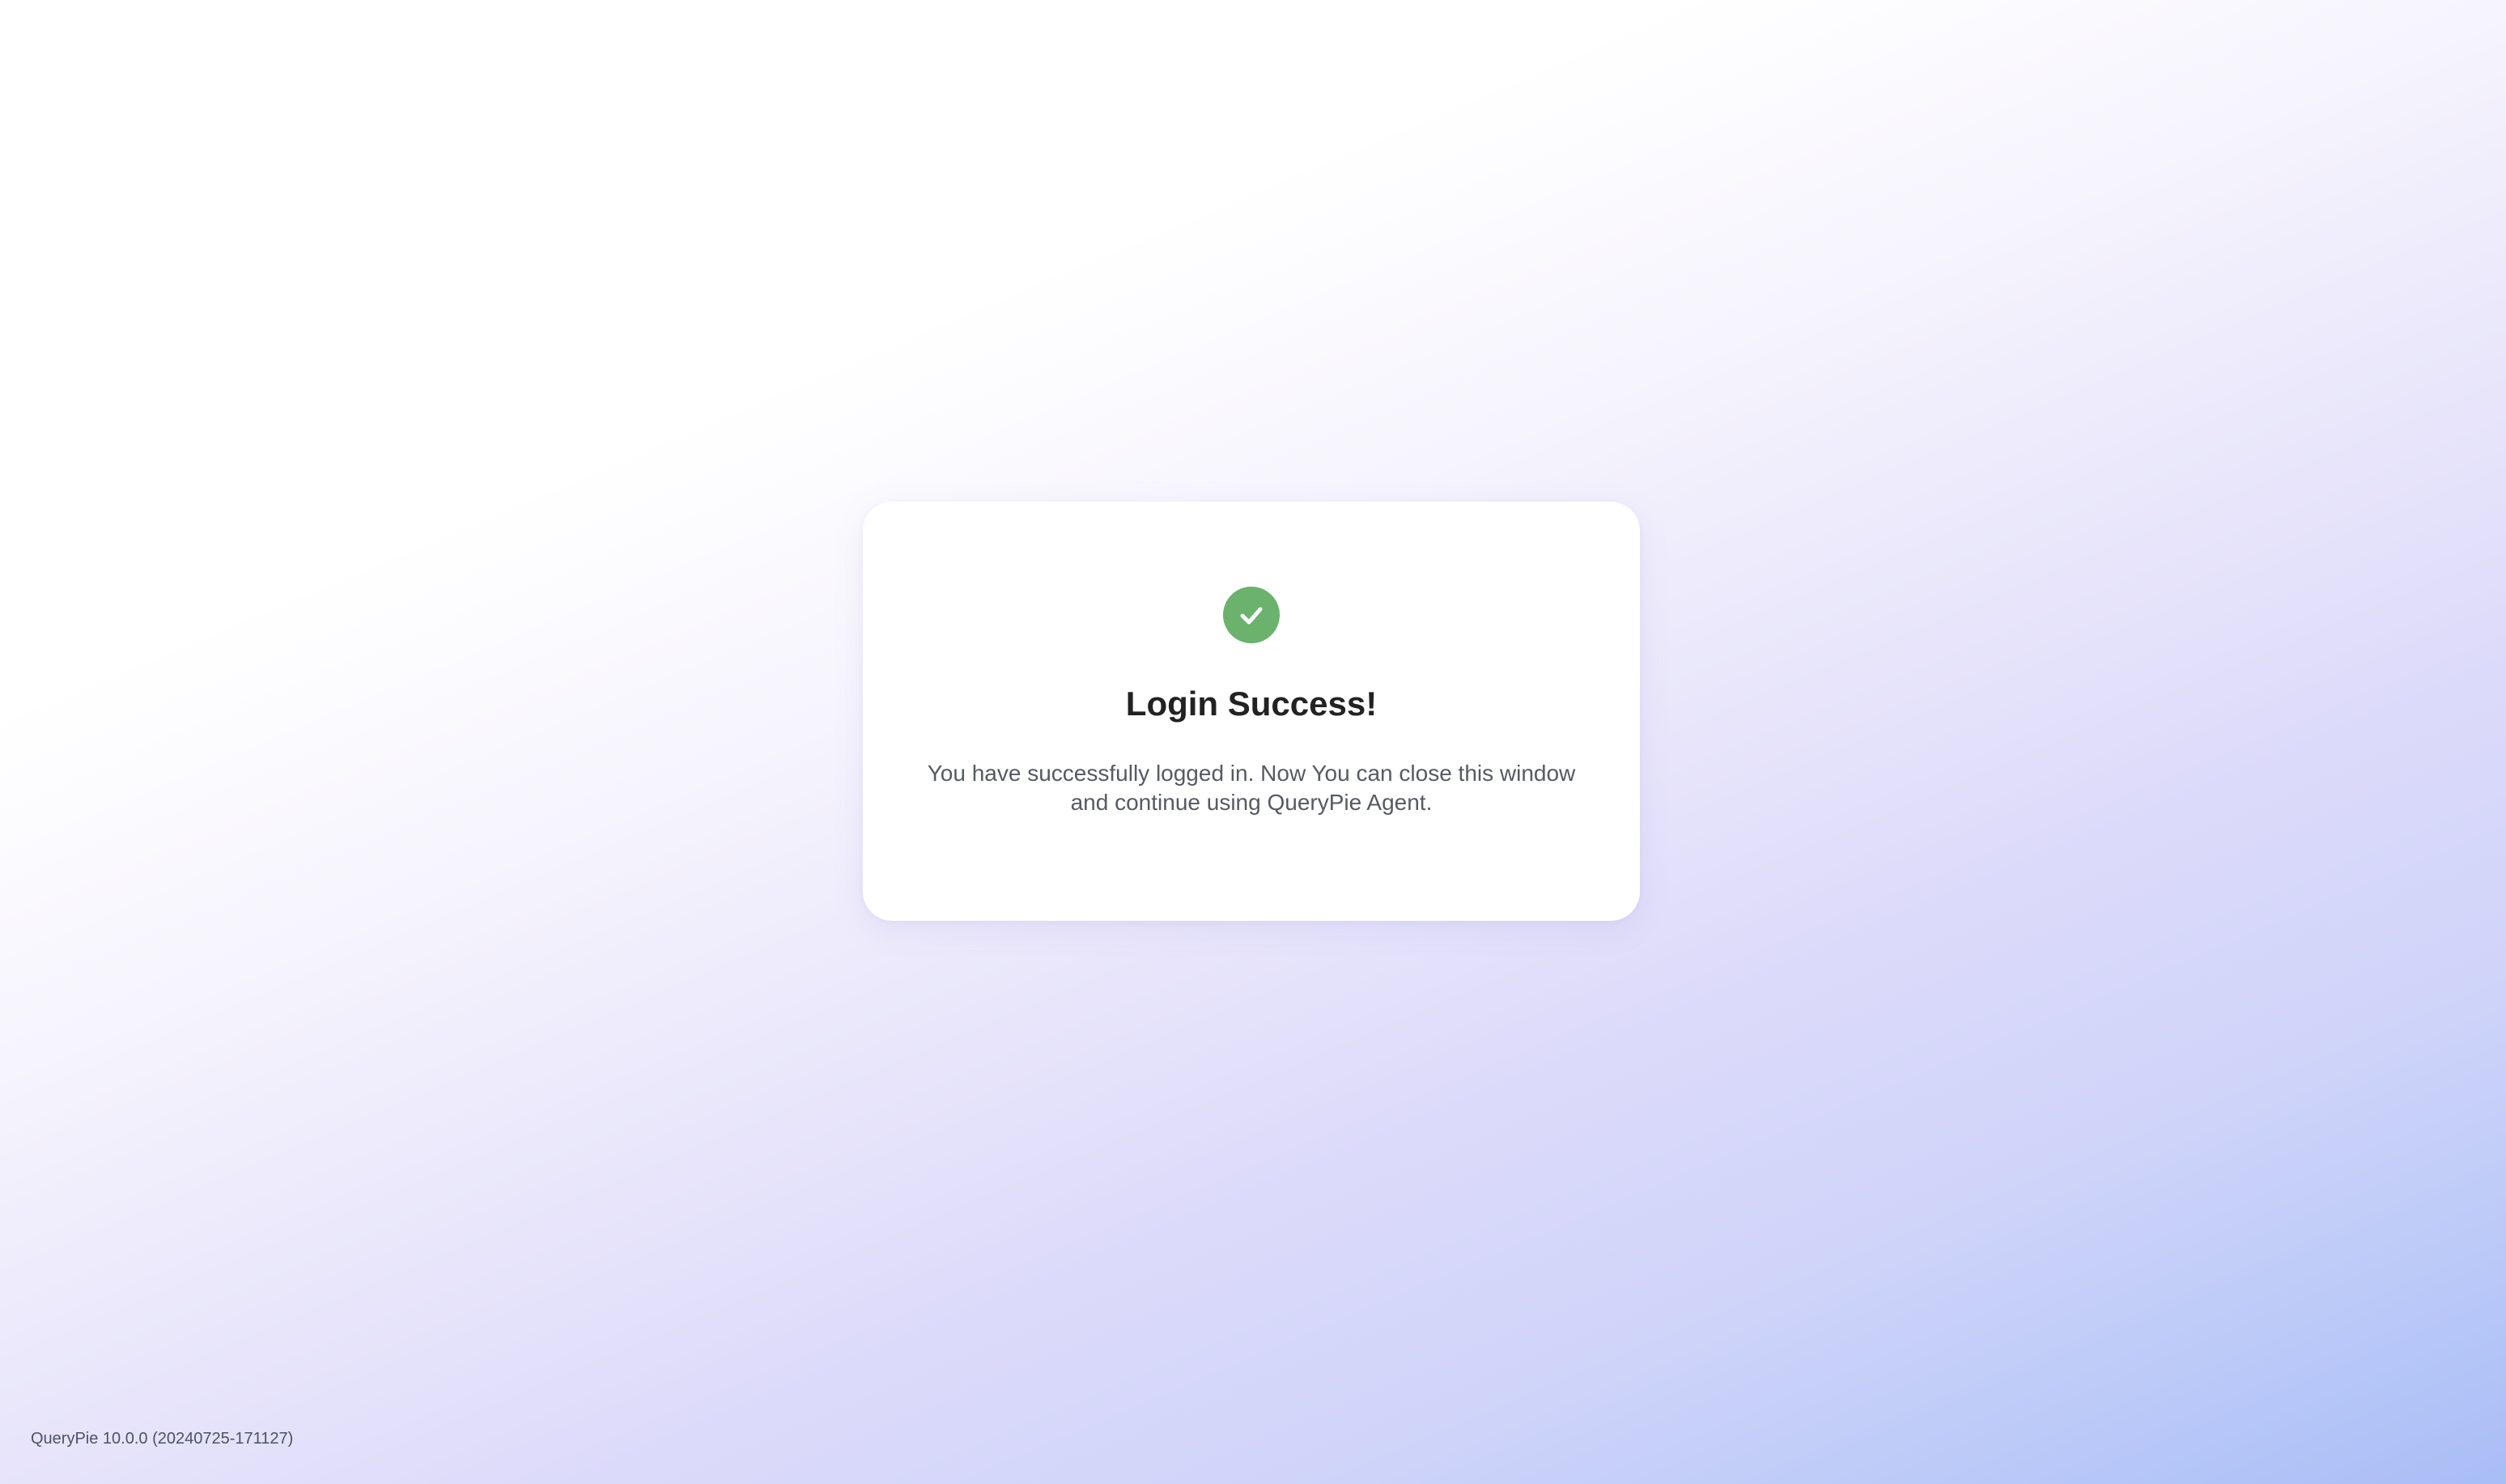 The width and height of the screenshot is (2506, 1484). I want to click on version-label: QueryPie 10.0.0 (20240725-171127), so click(163, 1439).